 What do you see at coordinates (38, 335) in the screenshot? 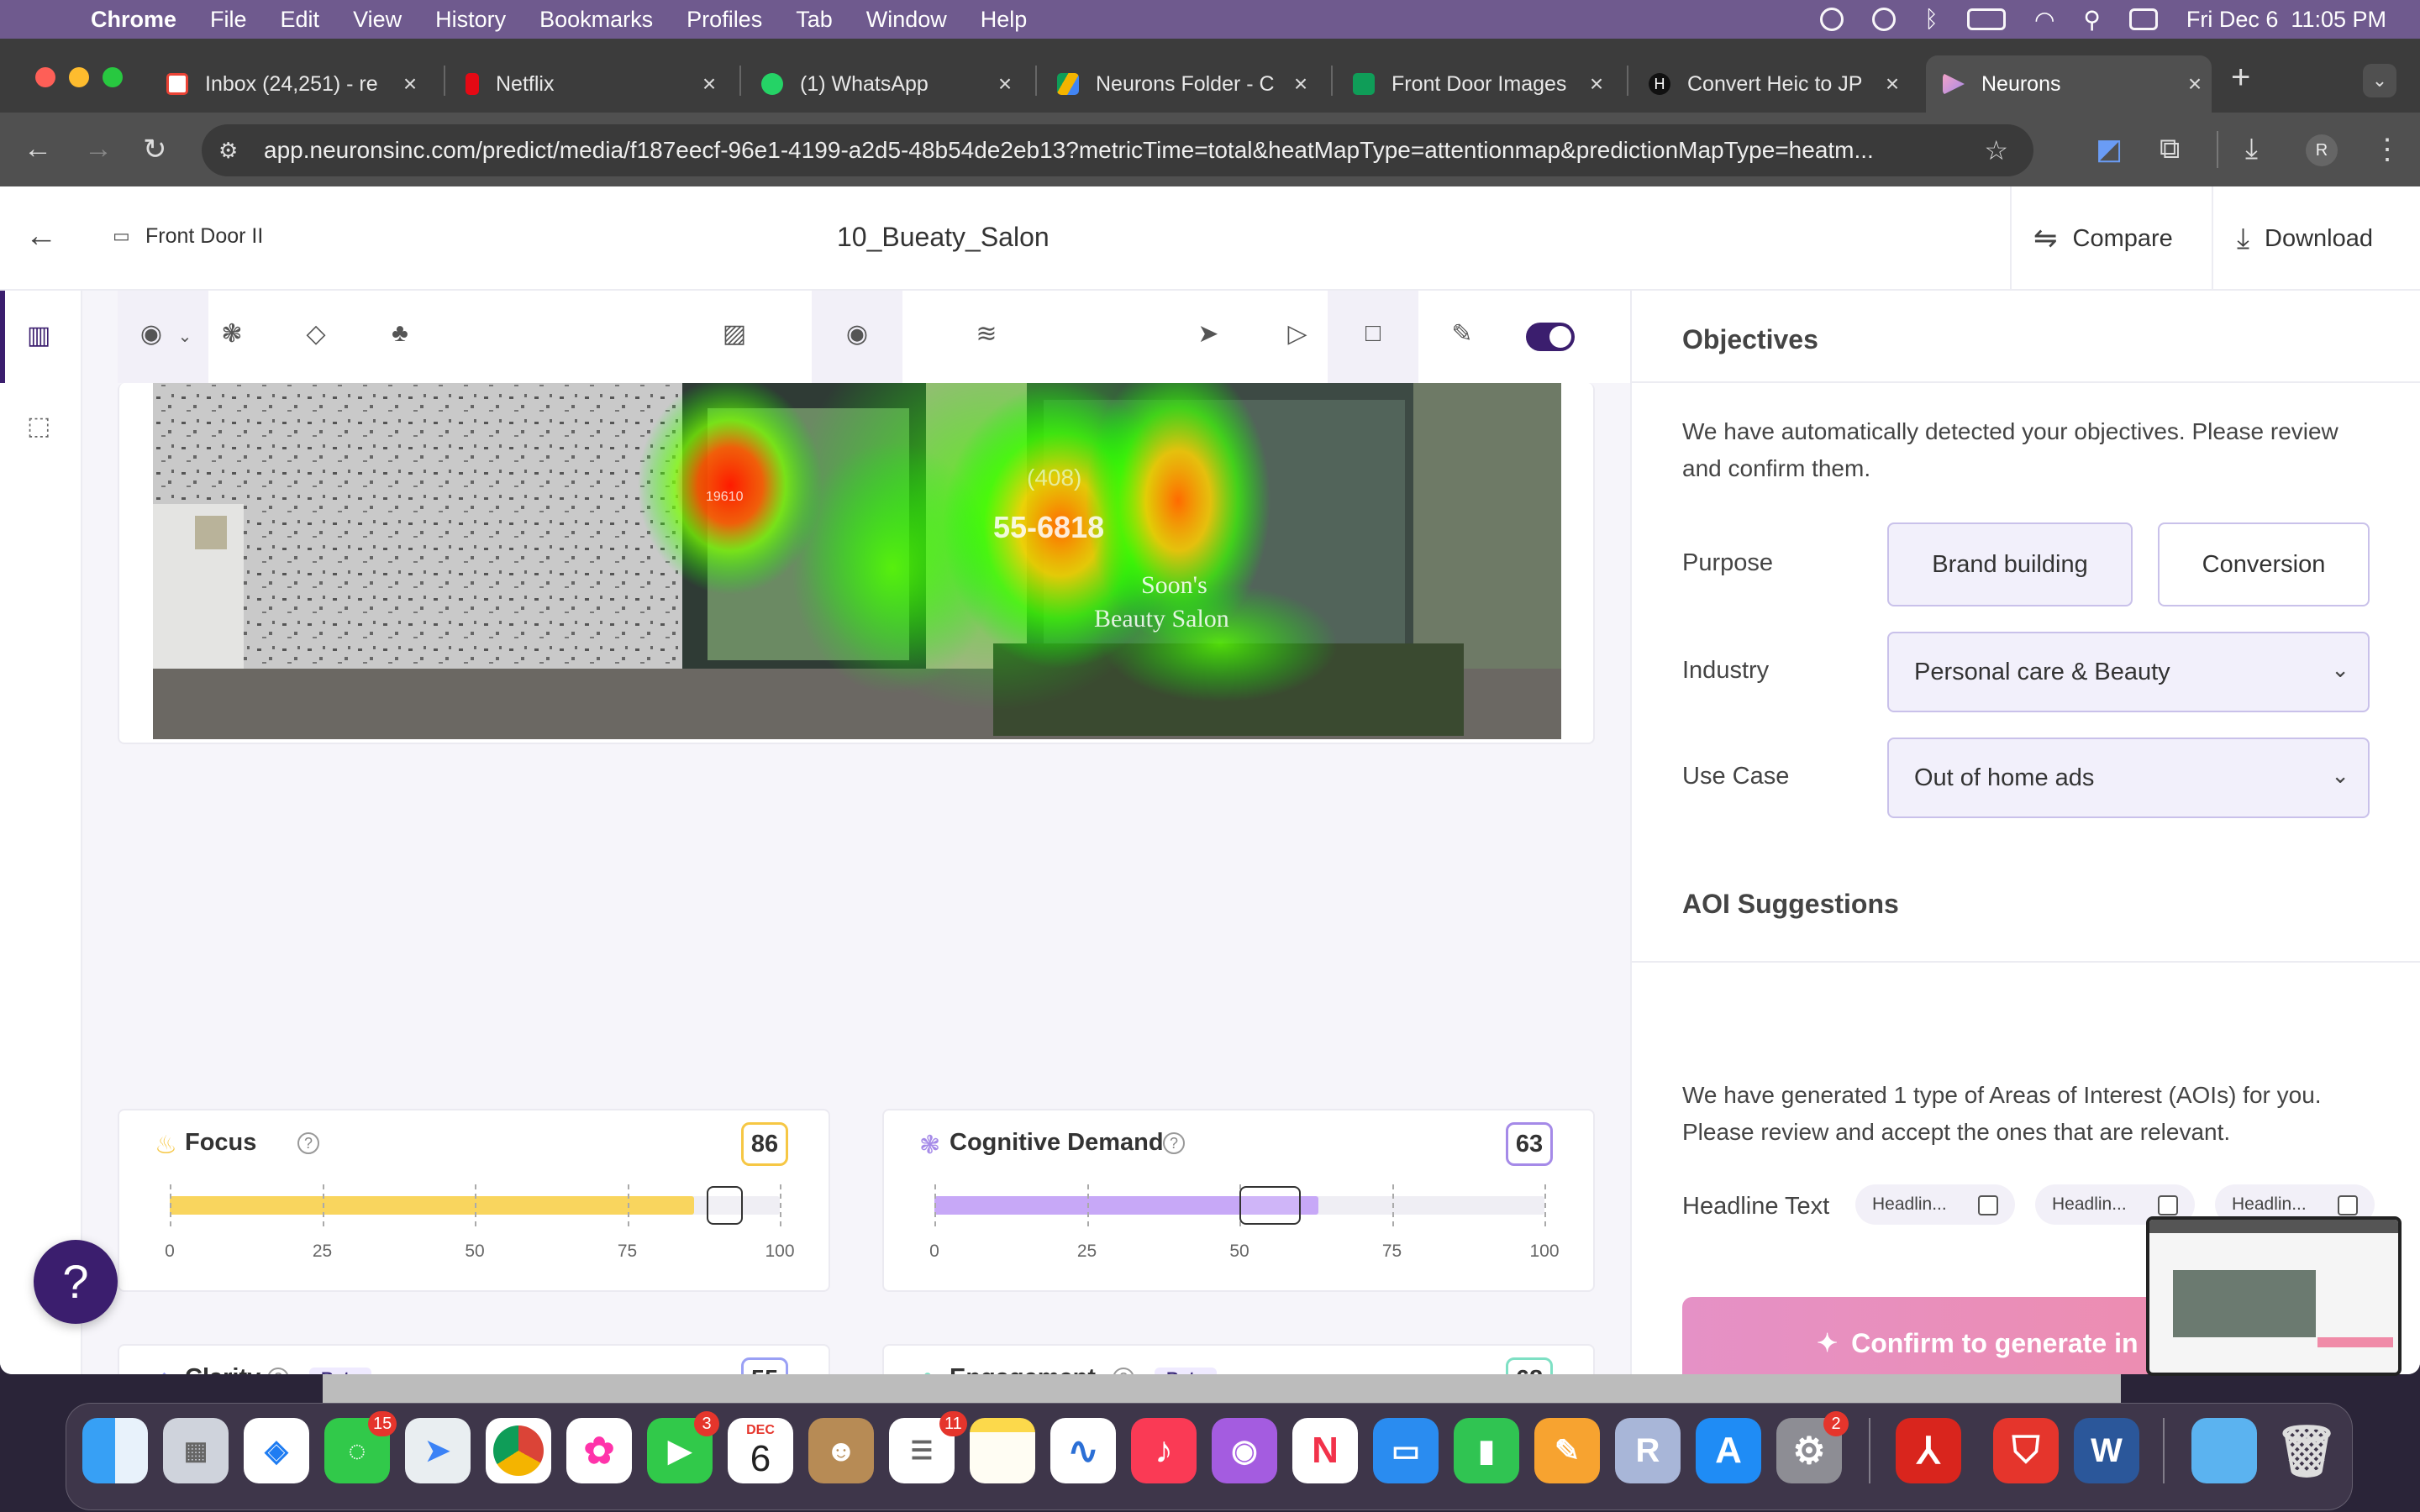
I see `analytics-icon: ▥` at bounding box center [38, 335].